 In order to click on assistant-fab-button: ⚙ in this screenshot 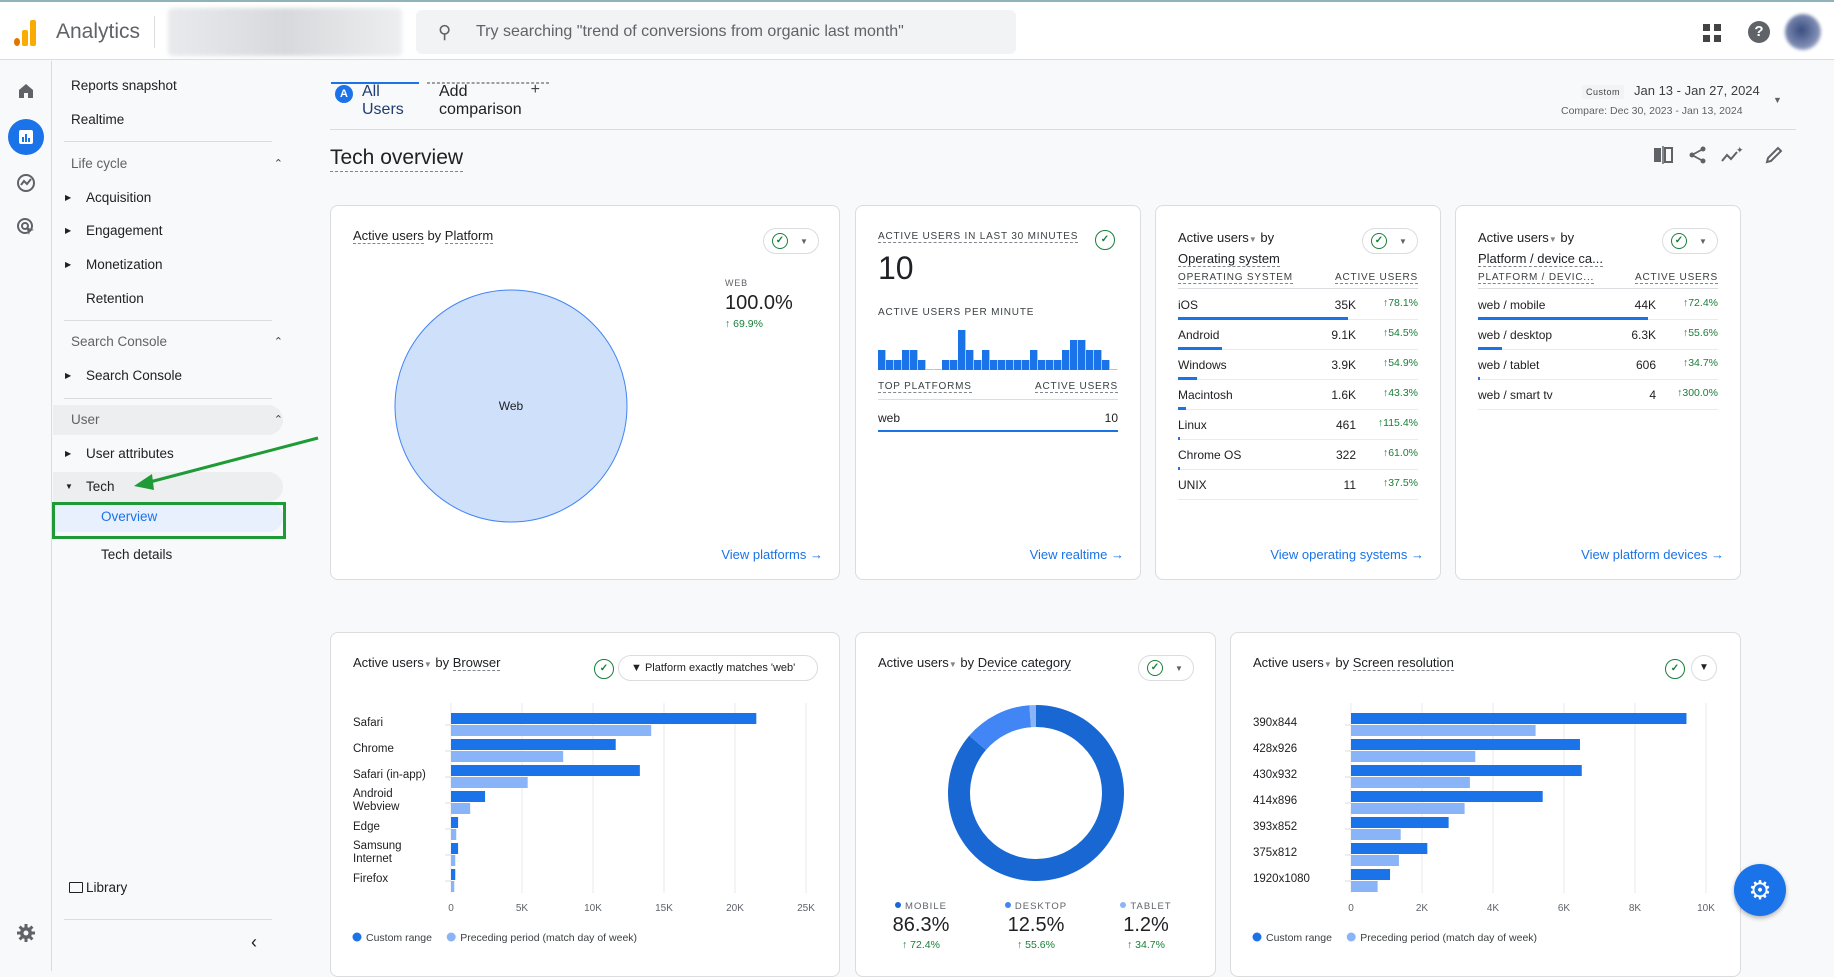, I will do `click(1760, 890)`.